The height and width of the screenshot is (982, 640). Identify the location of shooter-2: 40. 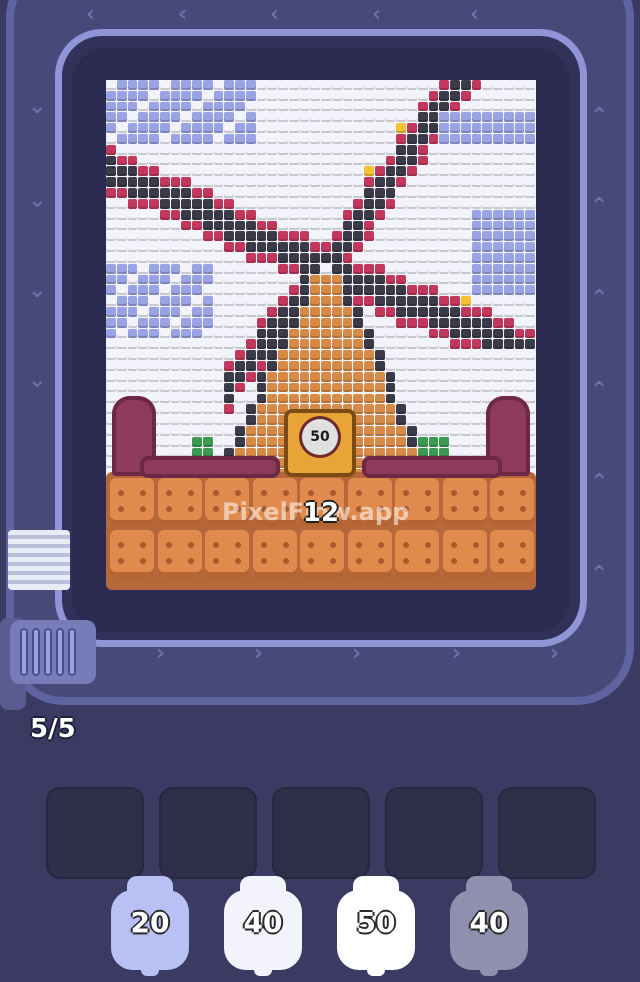
(263, 926).